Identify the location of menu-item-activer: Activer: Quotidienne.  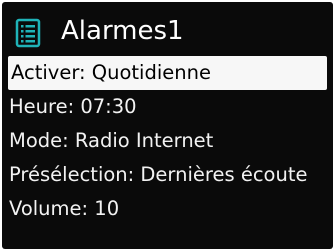
(167, 73).